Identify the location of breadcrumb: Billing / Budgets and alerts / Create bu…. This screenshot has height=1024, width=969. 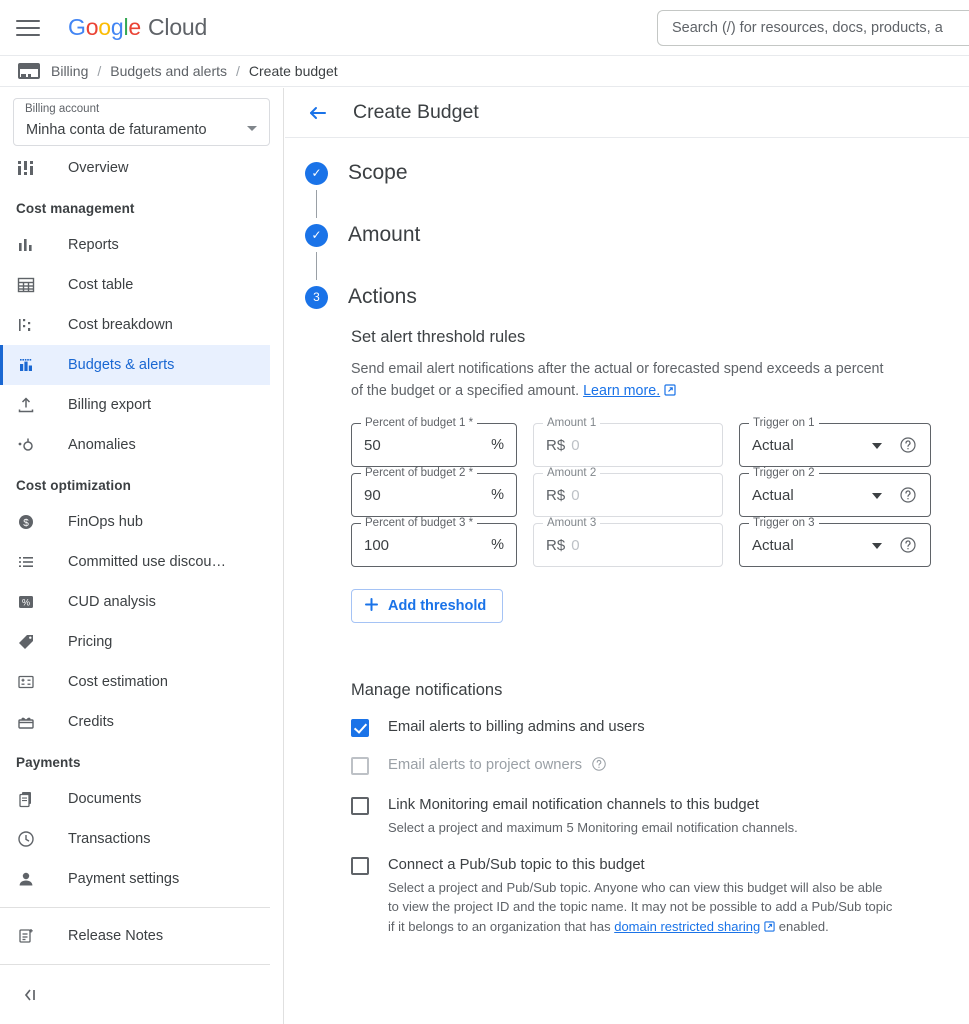
(484, 71).